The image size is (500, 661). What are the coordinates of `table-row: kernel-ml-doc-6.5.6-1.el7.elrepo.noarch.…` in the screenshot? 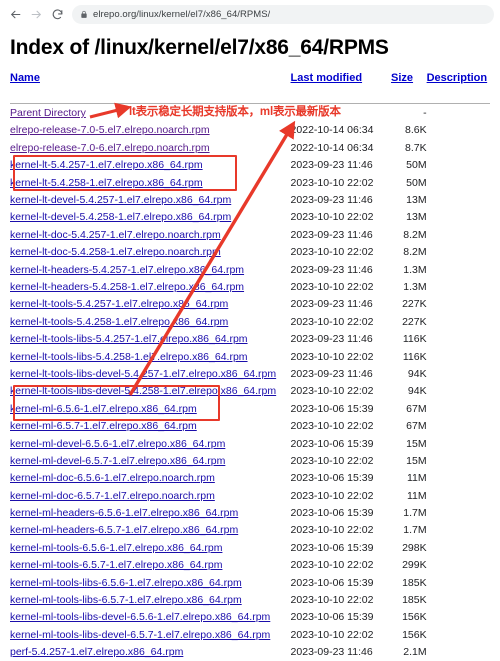 It's located at (250, 478).